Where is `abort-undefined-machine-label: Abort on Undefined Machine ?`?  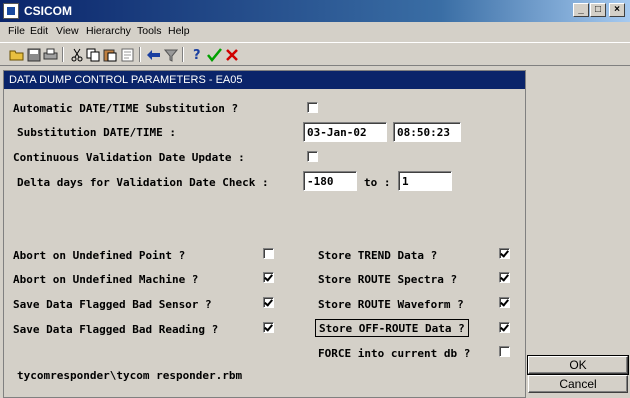 abort-undefined-machine-label: Abort on Undefined Machine ? is located at coordinates (106, 279).